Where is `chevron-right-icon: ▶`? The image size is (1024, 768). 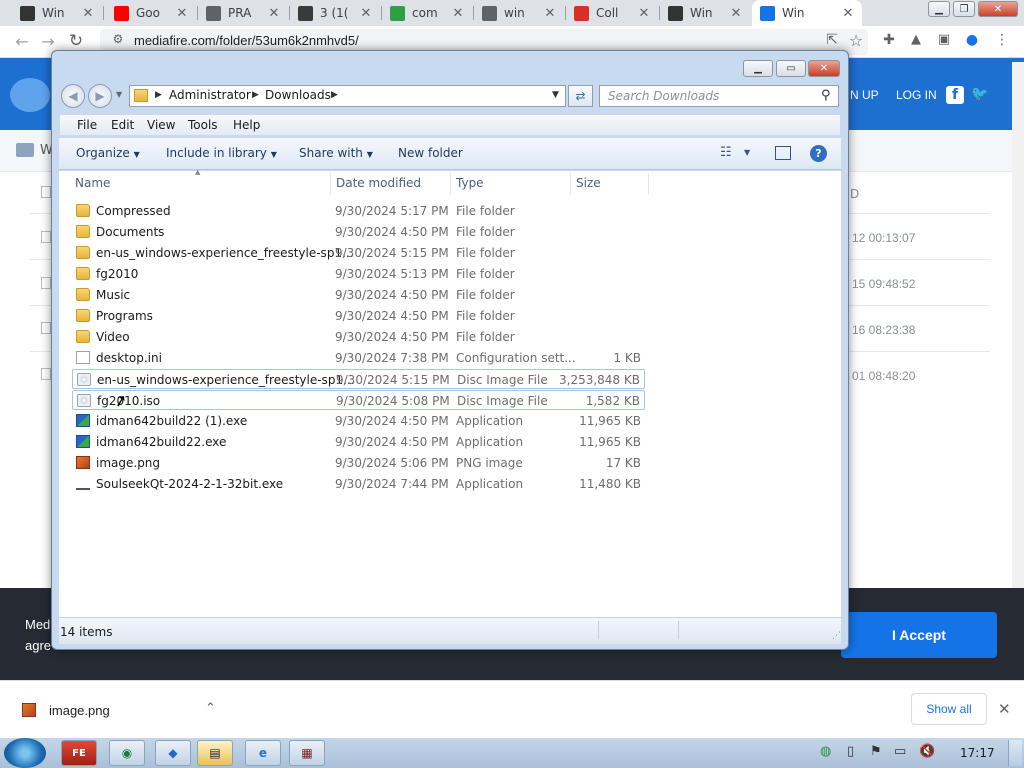 chevron-right-icon: ▶ is located at coordinates (334, 95).